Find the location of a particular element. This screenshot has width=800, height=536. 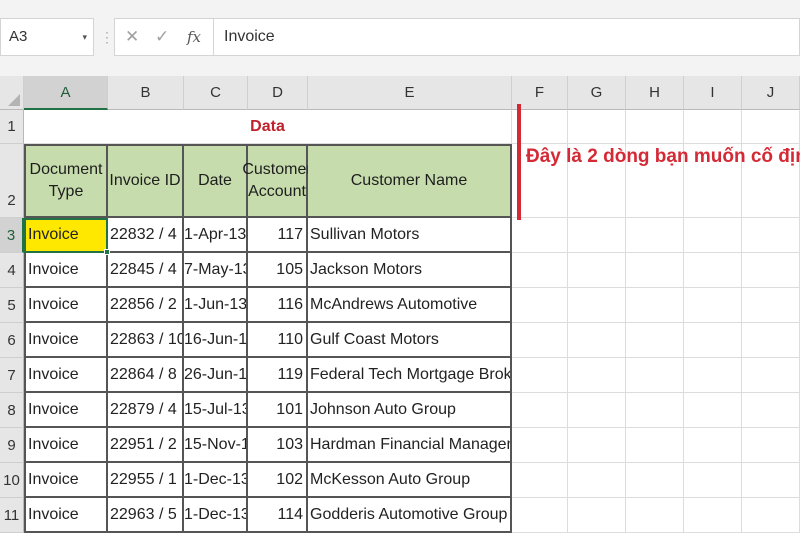

table-cell: Sullivan Motors is located at coordinates (410, 235).